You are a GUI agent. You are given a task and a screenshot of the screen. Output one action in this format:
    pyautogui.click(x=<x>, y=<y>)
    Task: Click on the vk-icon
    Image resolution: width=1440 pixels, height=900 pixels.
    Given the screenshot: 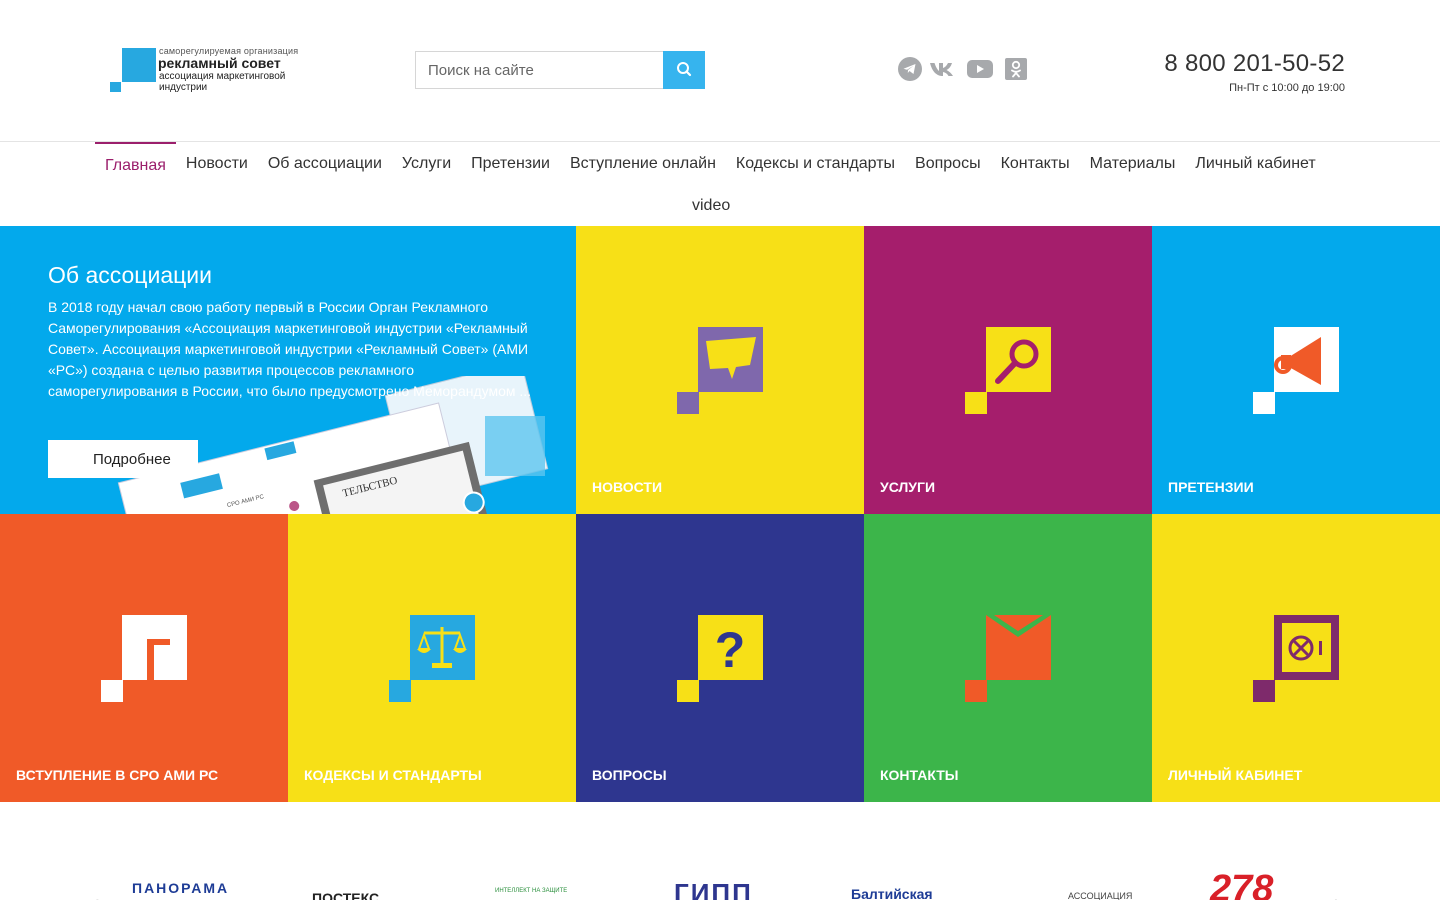 What is the action you would take?
    pyautogui.click(x=943, y=69)
    